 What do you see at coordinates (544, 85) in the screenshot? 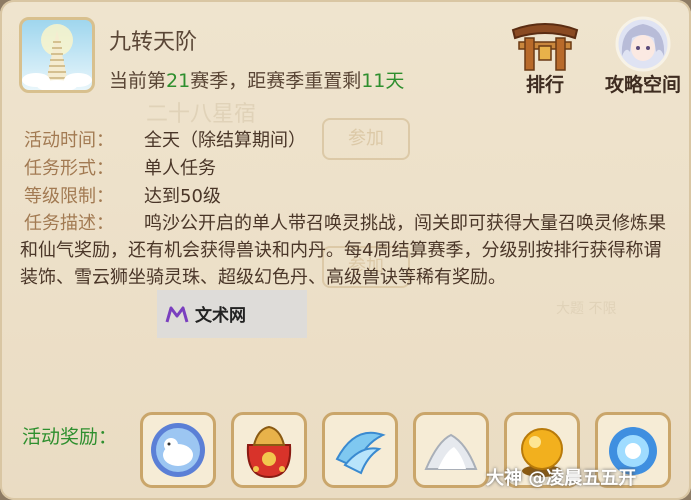
I see `ranking-label: 排行` at bounding box center [544, 85].